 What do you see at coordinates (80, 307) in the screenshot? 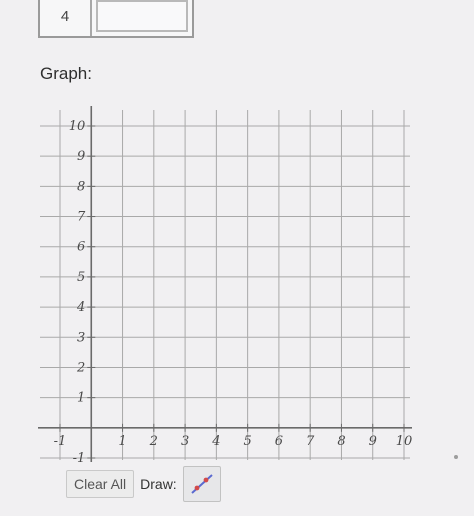
I see `y-tick-label: 4` at bounding box center [80, 307].